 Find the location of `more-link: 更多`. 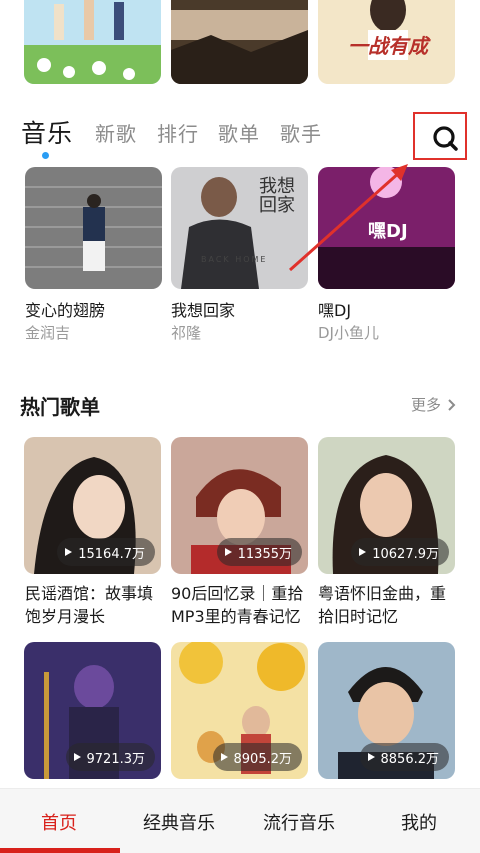

more-link: 更多 is located at coordinates (433, 404).